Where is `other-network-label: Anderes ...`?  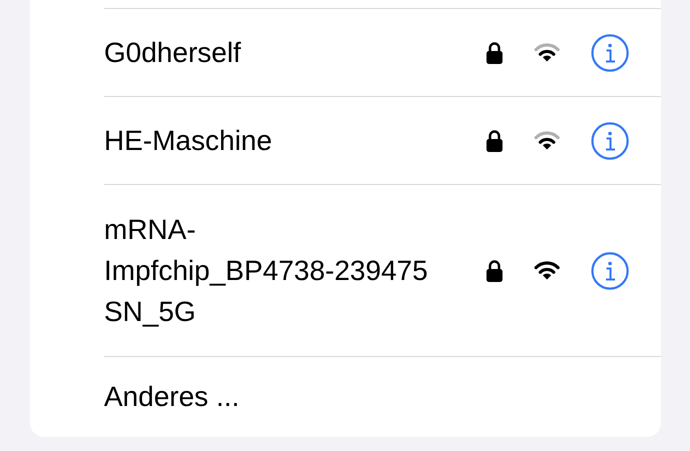
other-network-label: Anderes ... is located at coordinates (172, 396).